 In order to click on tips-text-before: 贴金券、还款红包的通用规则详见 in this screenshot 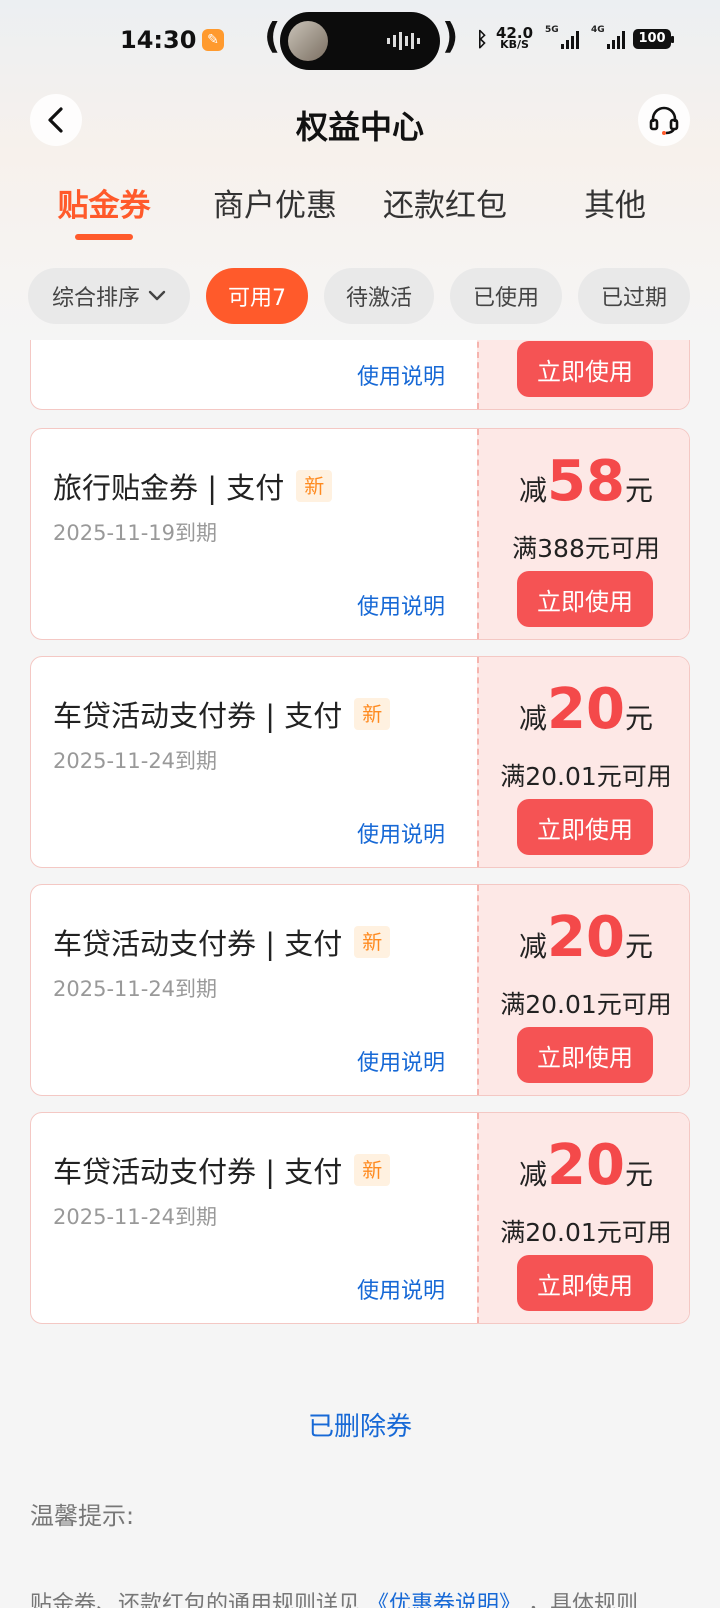, I will do `click(195, 1600)`.